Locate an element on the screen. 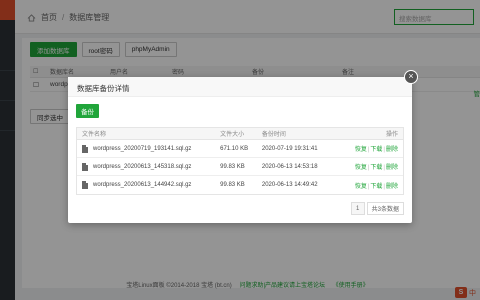 The width and height of the screenshot is (480, 300). backup-time: 2020-06-13 14:53:18 is located at coordinates (289, 166).